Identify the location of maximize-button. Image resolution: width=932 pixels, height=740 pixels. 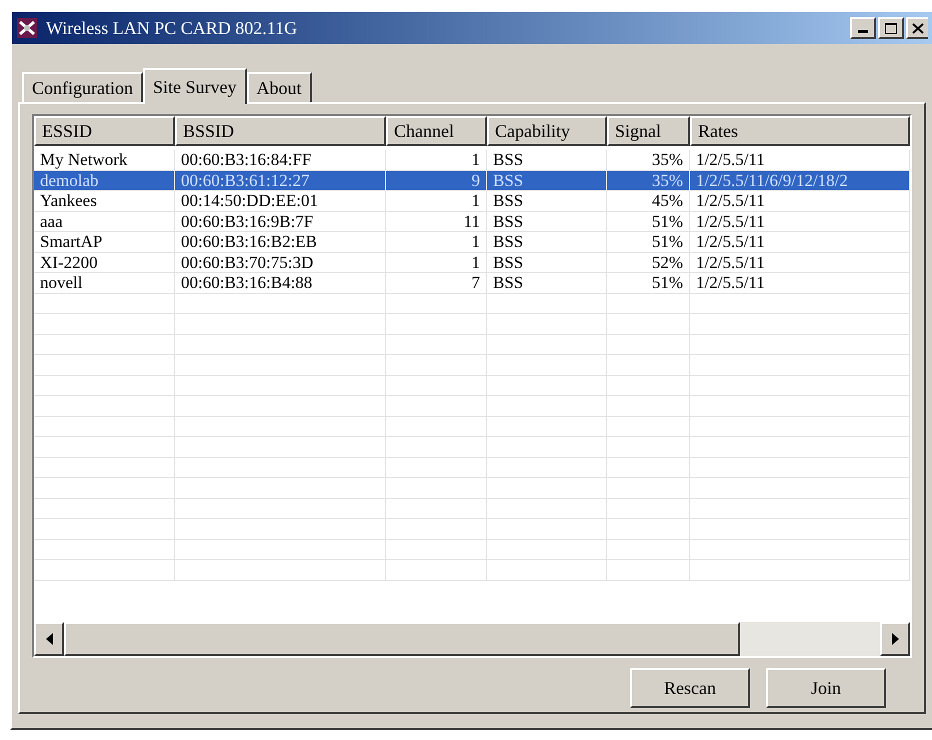
(891, 28).